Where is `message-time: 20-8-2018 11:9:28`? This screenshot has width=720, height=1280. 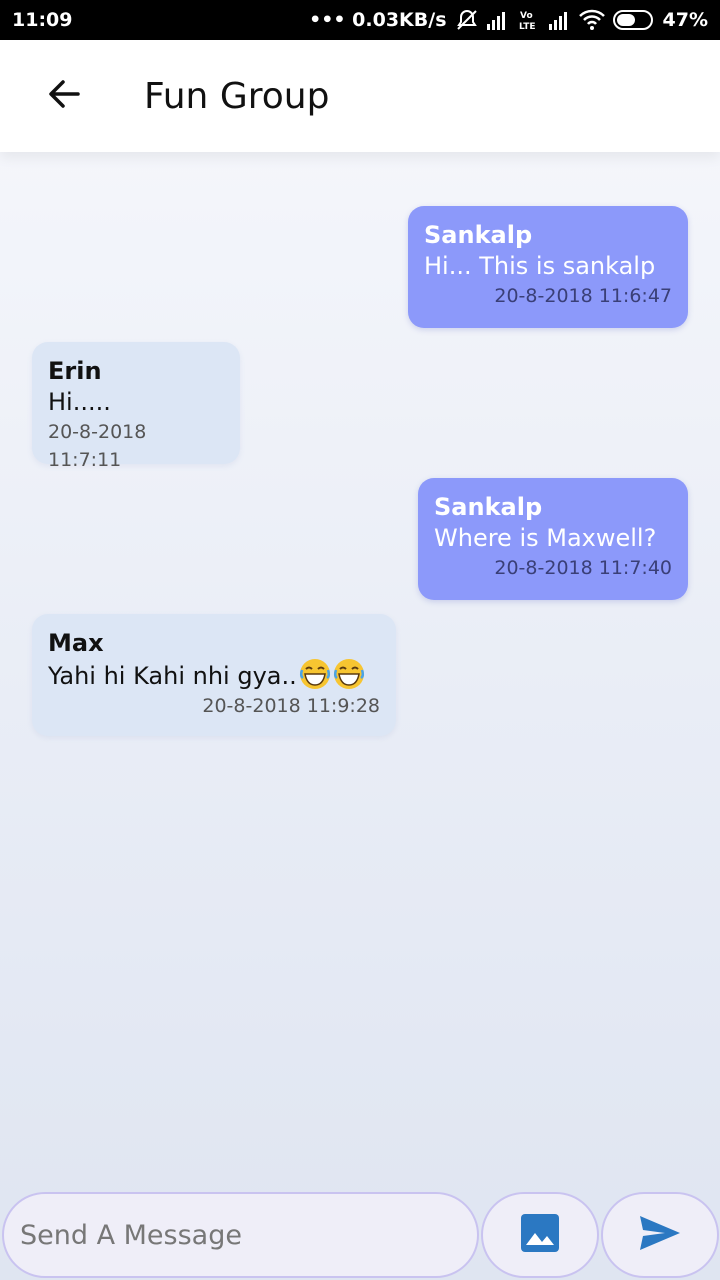 message-time: 20-8-2018 11:9:28 is located at coordinates (291, 706).